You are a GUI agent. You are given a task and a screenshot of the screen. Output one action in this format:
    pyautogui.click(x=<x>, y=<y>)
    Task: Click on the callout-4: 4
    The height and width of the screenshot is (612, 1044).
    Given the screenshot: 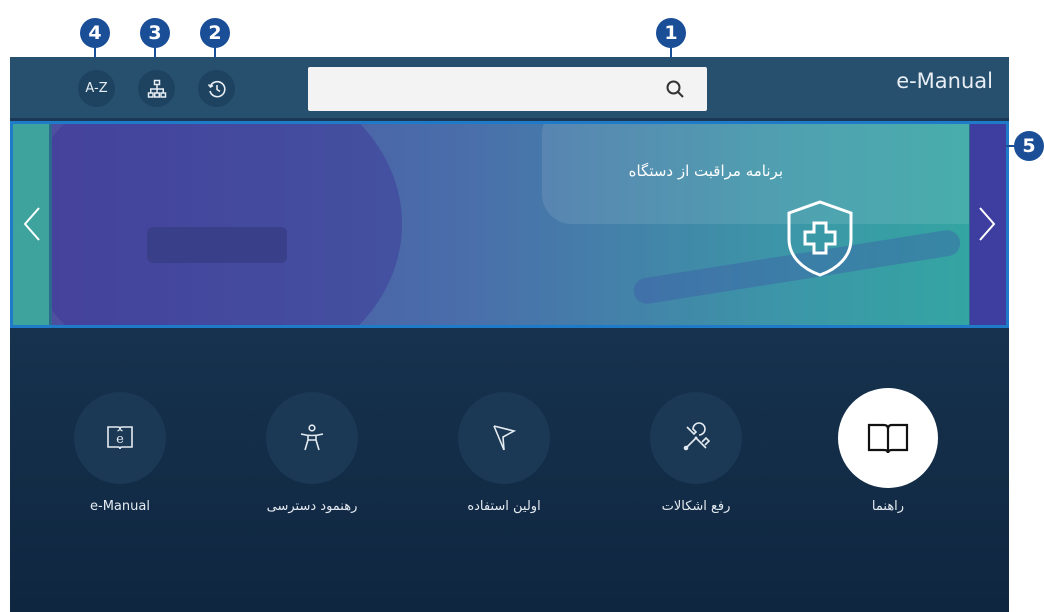 What is the action you would take?
    pyautogui.click(x=95, y=38)
    